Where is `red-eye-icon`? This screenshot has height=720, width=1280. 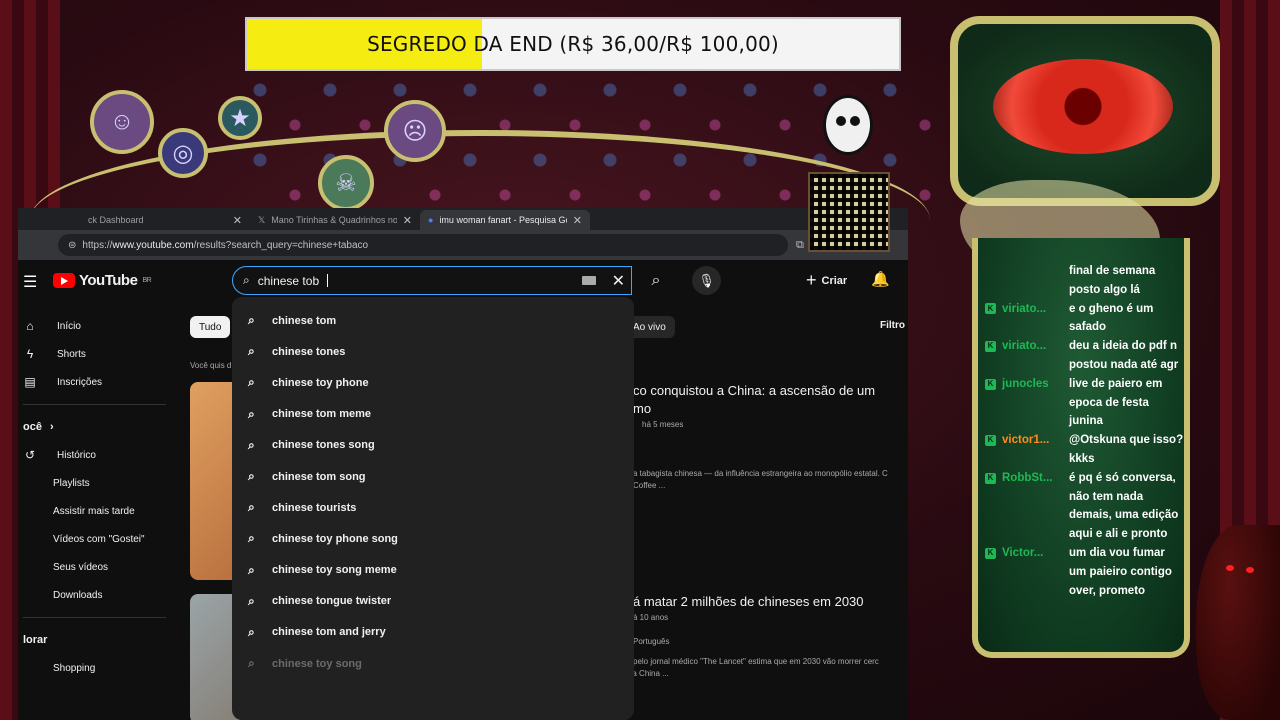
red-eye-icon is located at coordinates (1083, 106).